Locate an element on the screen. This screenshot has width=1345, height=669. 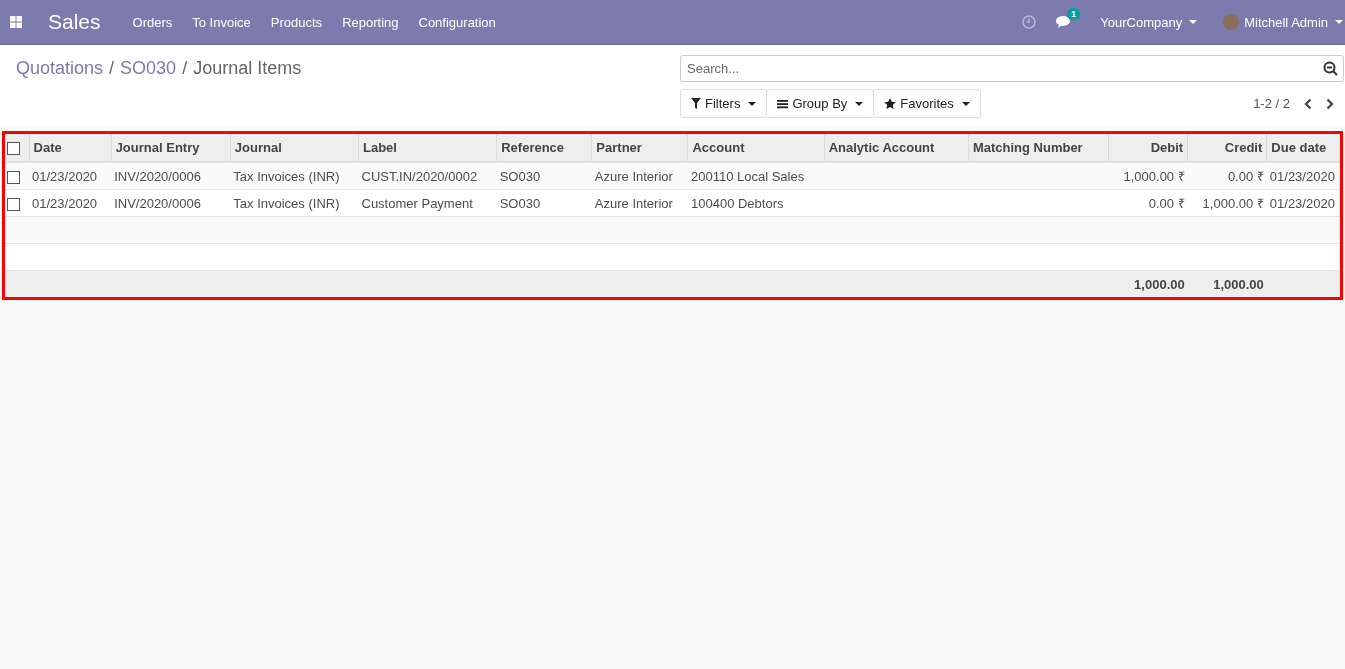
table-cell: 200110 Local Sales is located at coordinates (748, 176).